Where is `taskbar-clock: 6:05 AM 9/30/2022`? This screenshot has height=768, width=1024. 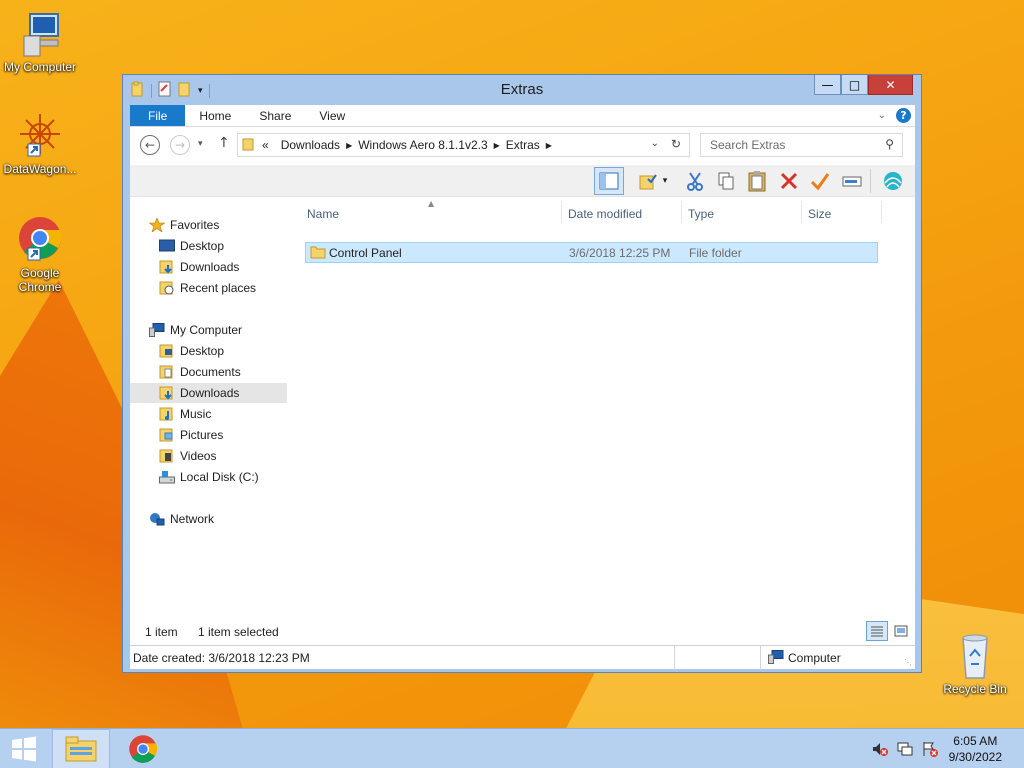
taskbar-clock: 6:05 AM 9/30/2022 is located at coordinates (975, 749).